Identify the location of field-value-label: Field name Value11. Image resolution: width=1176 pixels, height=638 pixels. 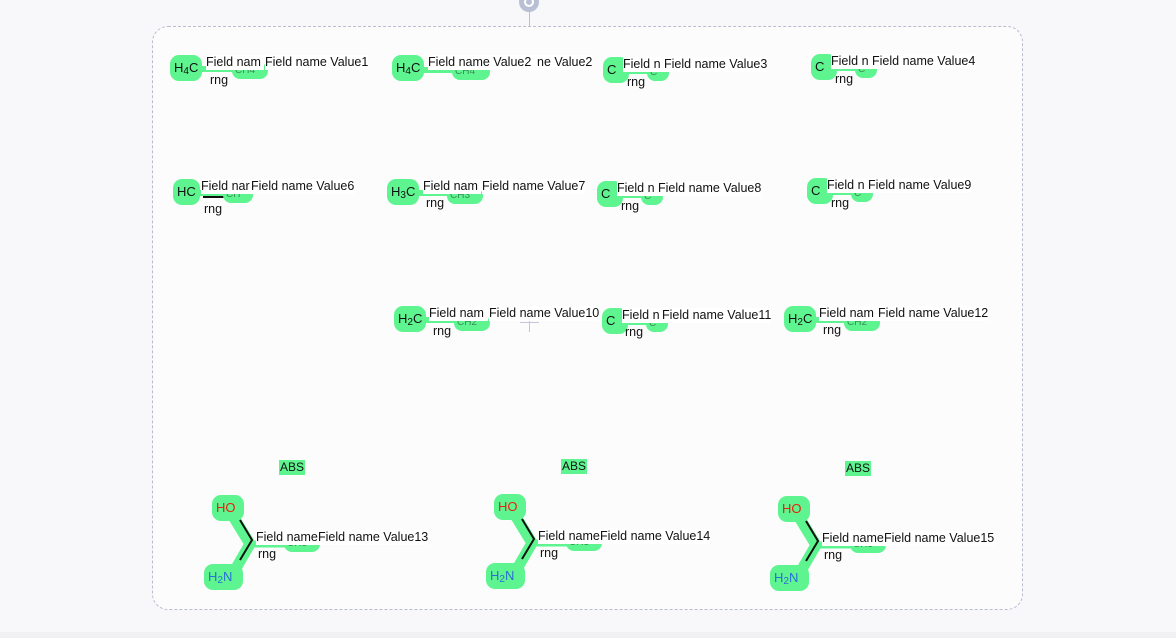
(717, 315).